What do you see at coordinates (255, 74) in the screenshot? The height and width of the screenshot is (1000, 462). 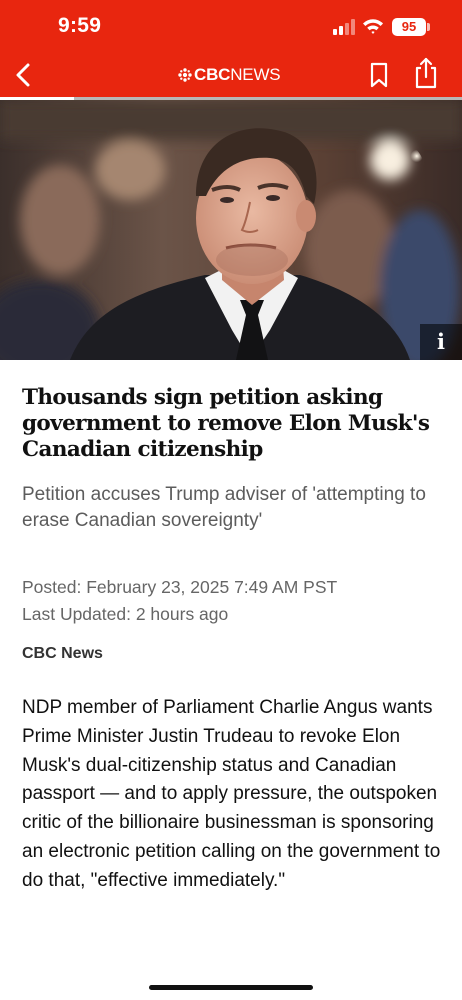 I see `logo-text-news: NEWS` at bounding box center [255, 74].